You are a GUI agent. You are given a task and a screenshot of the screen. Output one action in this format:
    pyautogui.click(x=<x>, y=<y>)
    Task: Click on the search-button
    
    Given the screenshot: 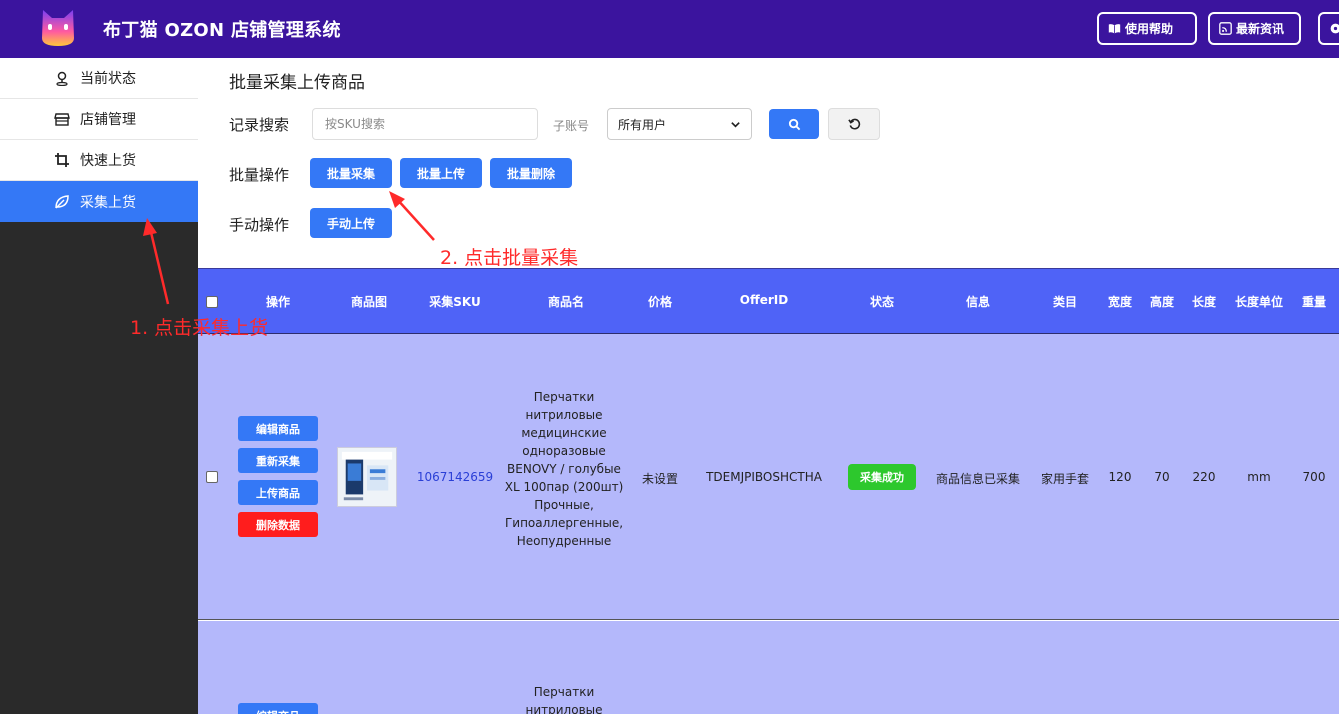 What is the action you would take?
    pyautogui.click(x=794, y=124)
    